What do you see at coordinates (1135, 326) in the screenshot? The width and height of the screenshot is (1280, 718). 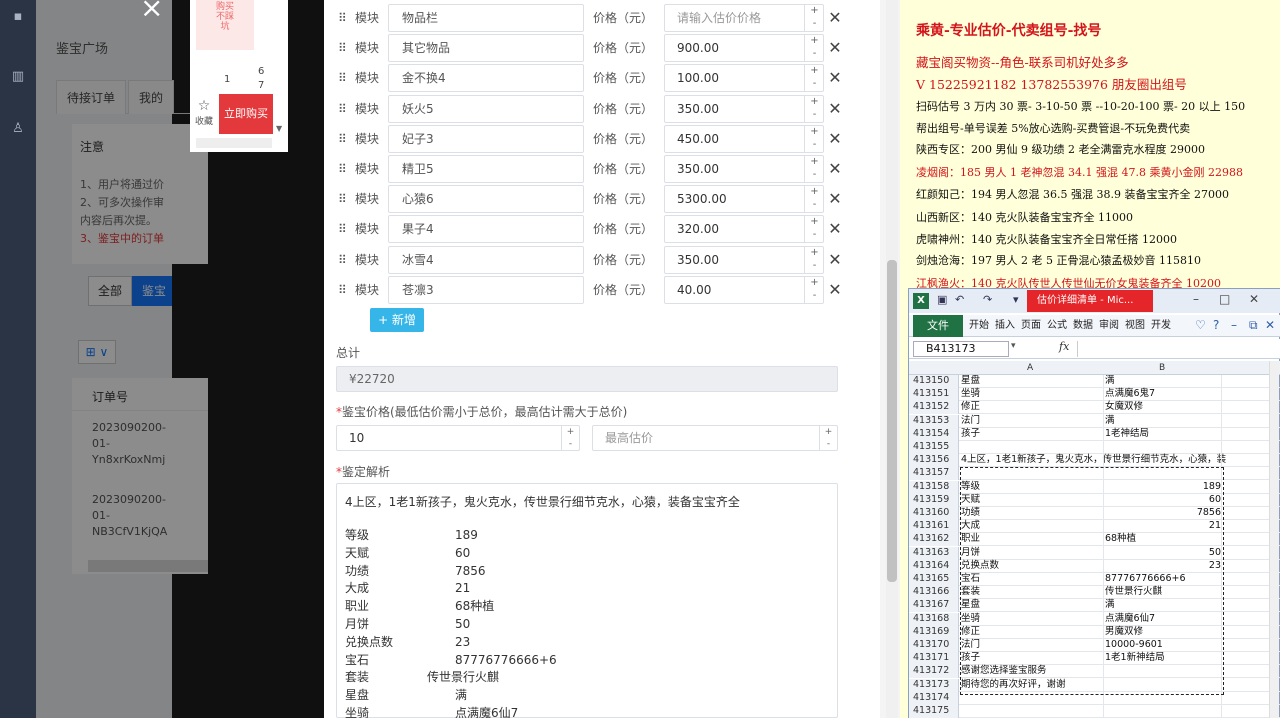 I see `ribbon-tab: 视图` at bounding box center [1135, 326].